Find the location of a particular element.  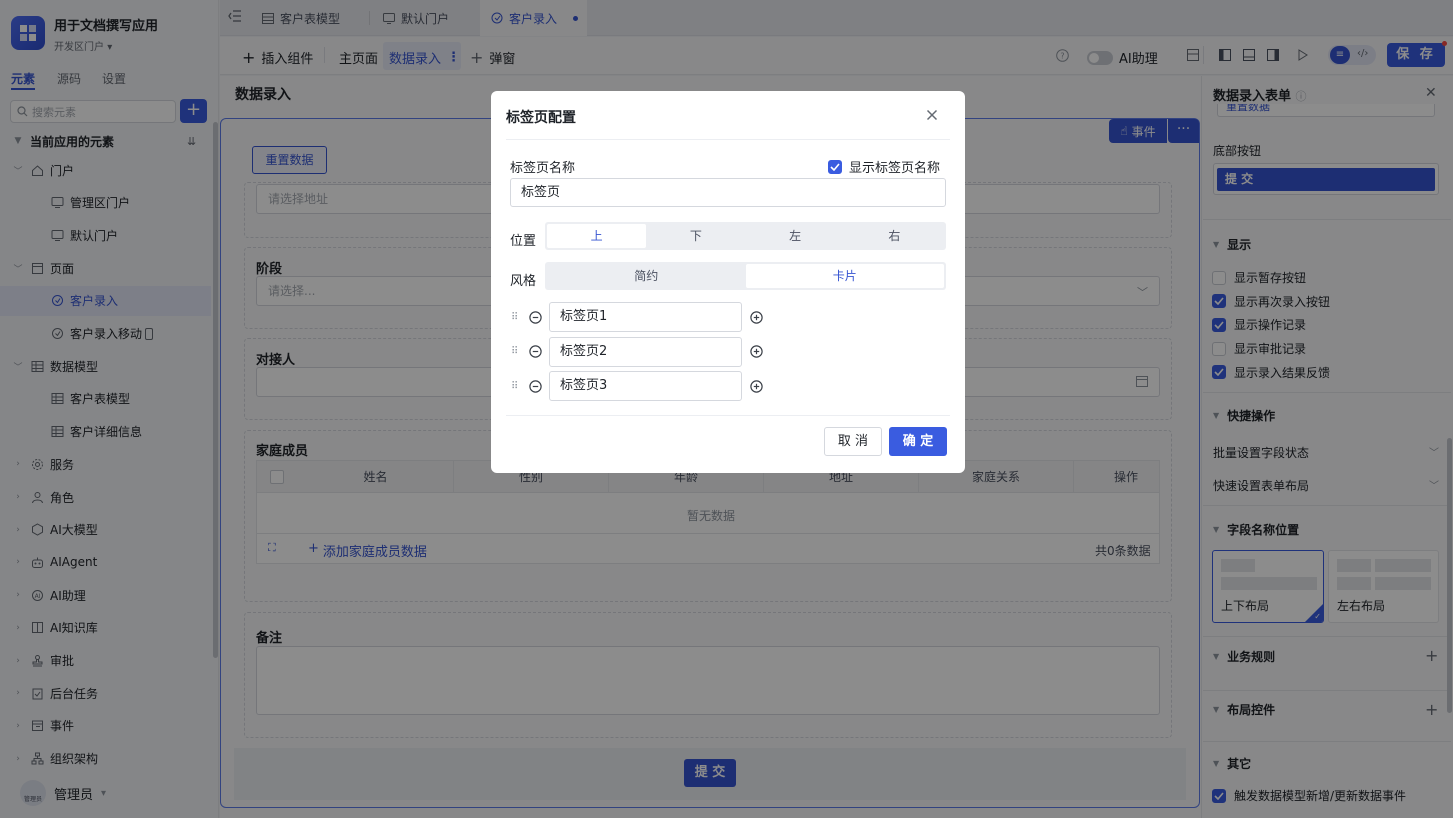

style-label: 风格 is located at coordinates (523, 281).